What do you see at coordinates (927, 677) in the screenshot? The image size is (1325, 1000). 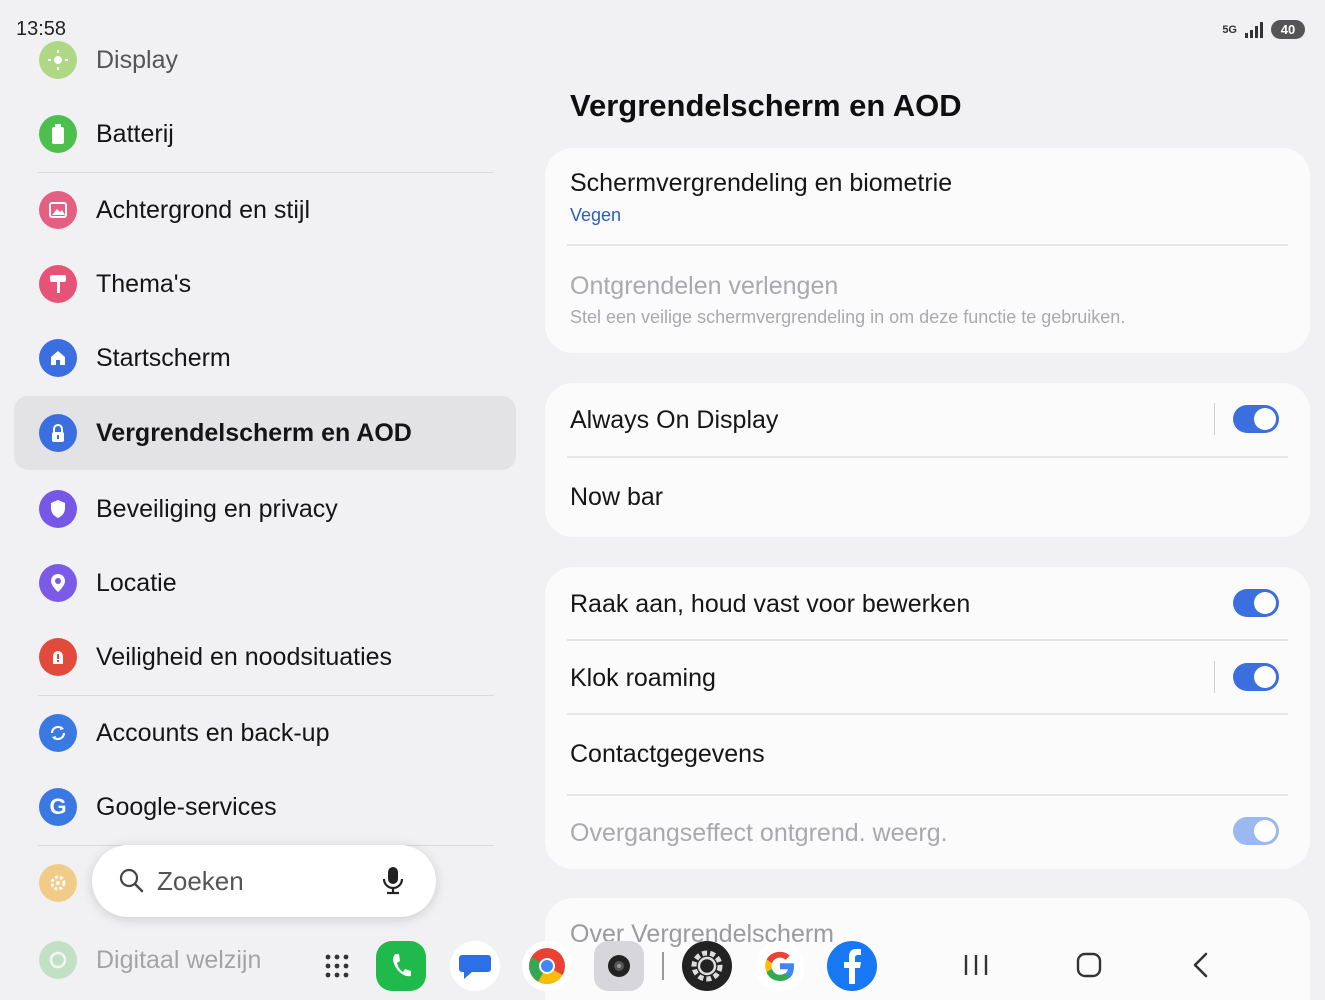 I see `row-klok-roaming: Klok roaming` at bounding box center [927, 677].